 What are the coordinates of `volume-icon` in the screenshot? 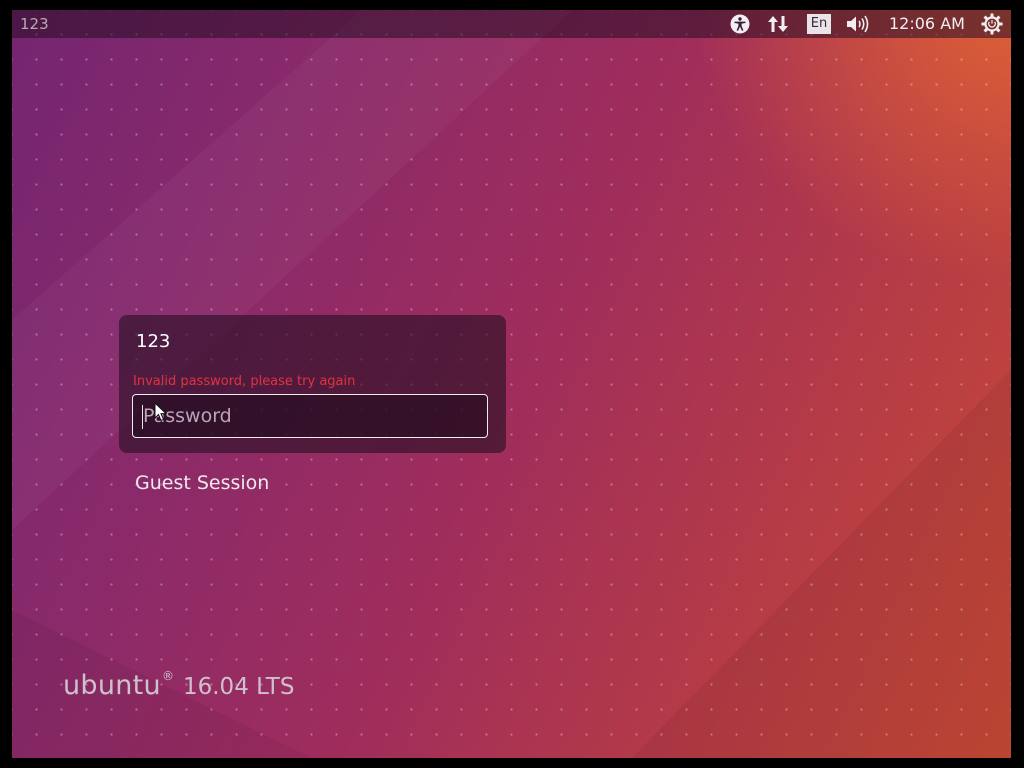 It's located at (859, 24).